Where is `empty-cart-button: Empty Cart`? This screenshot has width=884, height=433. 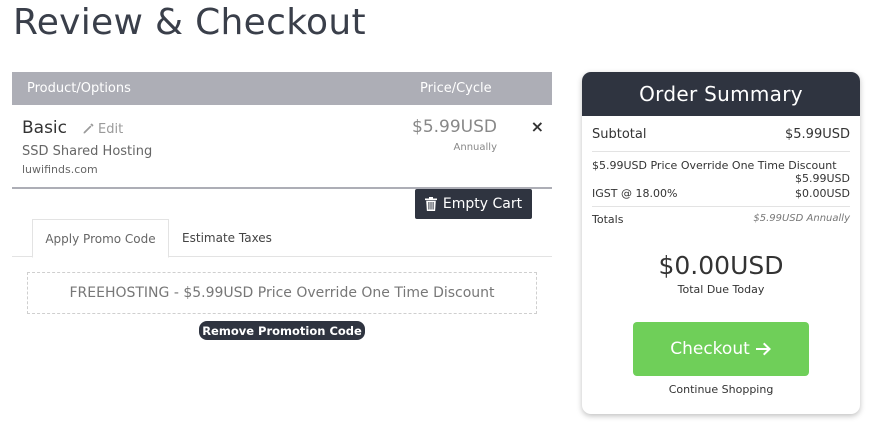
empty-cart-button: Empty Cart is located at coordinates (473, 204).